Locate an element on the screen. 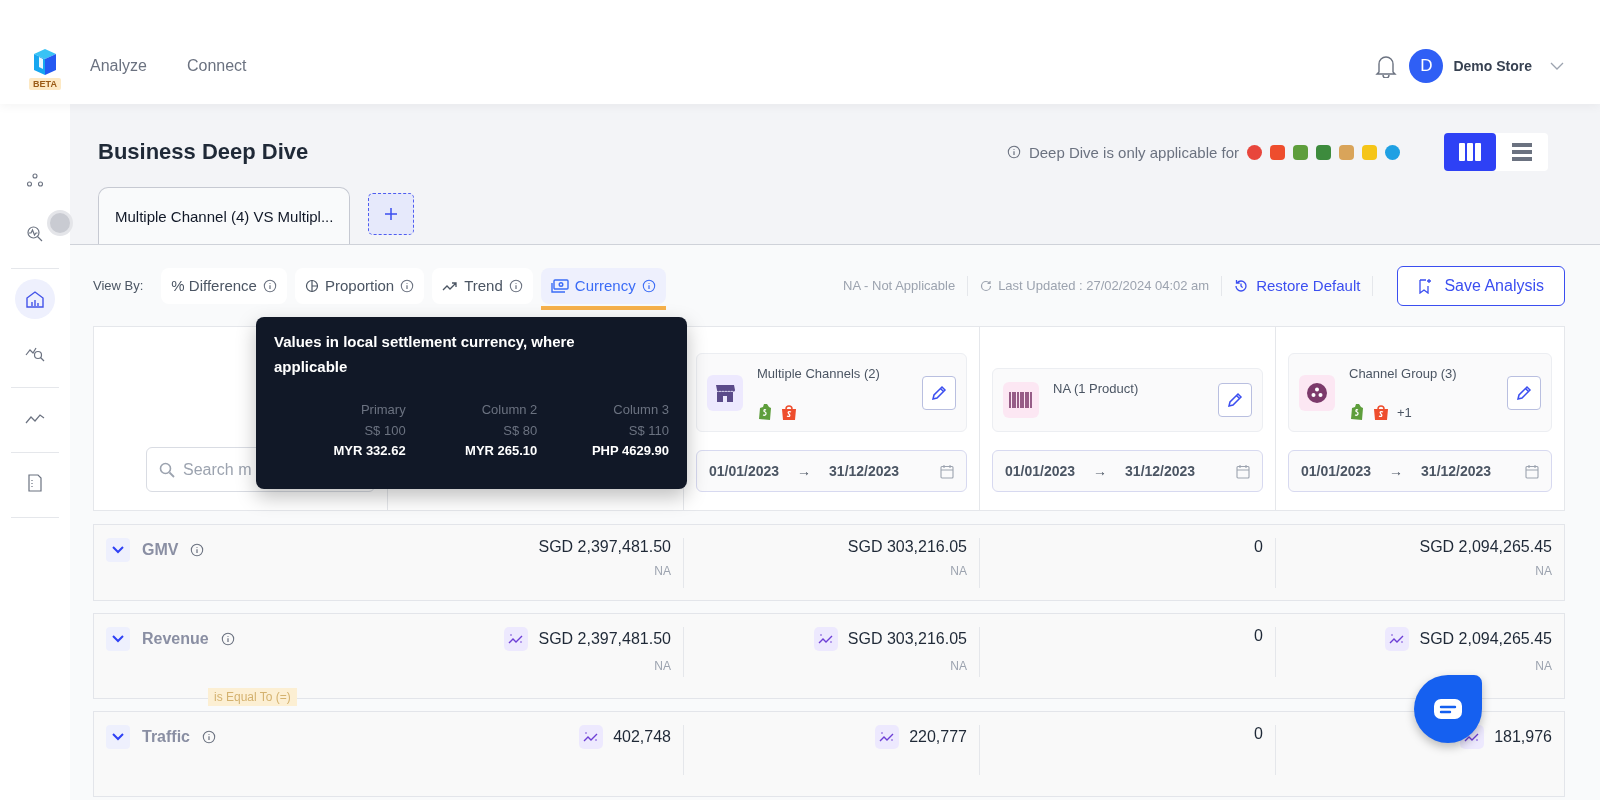  more-count: +1 is located at coordinates (1404, 412).